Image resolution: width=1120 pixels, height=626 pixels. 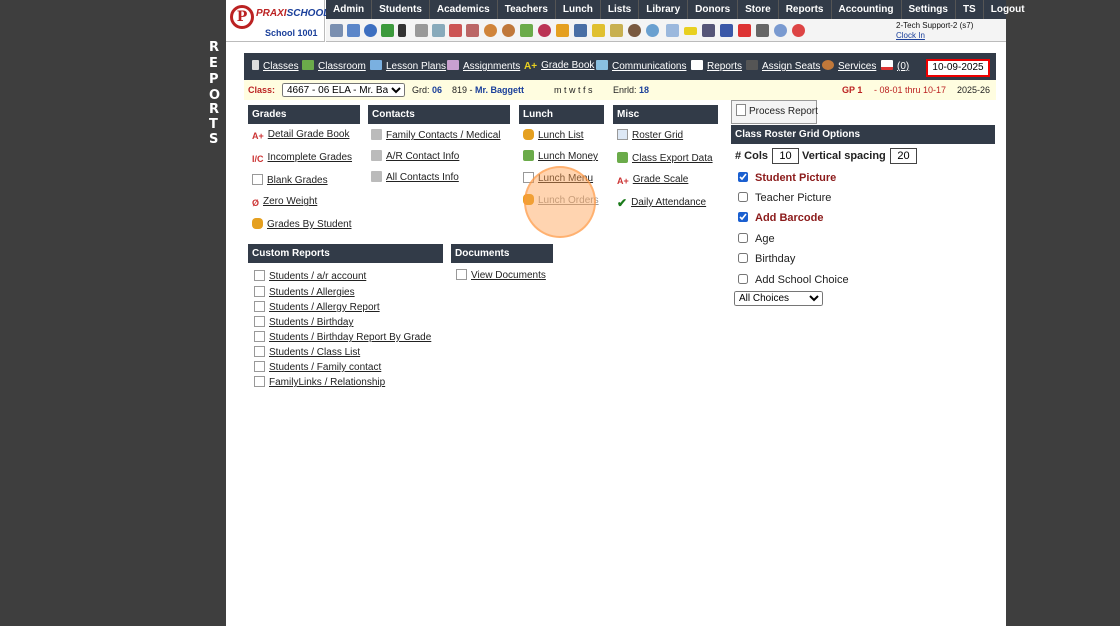 What do you see at coordinates (553, 135) in the screenshot?
I see `lunch-list-link: Lunch List` at bounding box center [553, 135].